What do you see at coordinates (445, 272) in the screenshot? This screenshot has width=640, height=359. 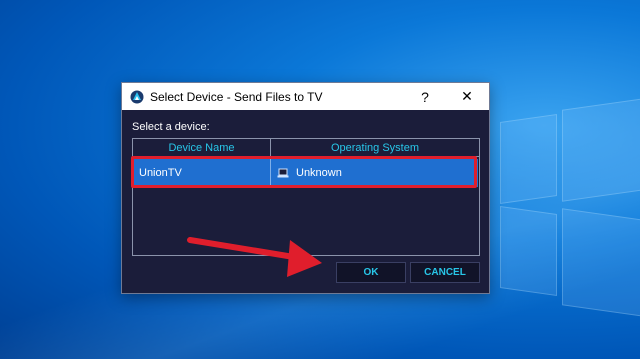 I see `cancel-button: CANCEL` at bounding box center [445, 272].